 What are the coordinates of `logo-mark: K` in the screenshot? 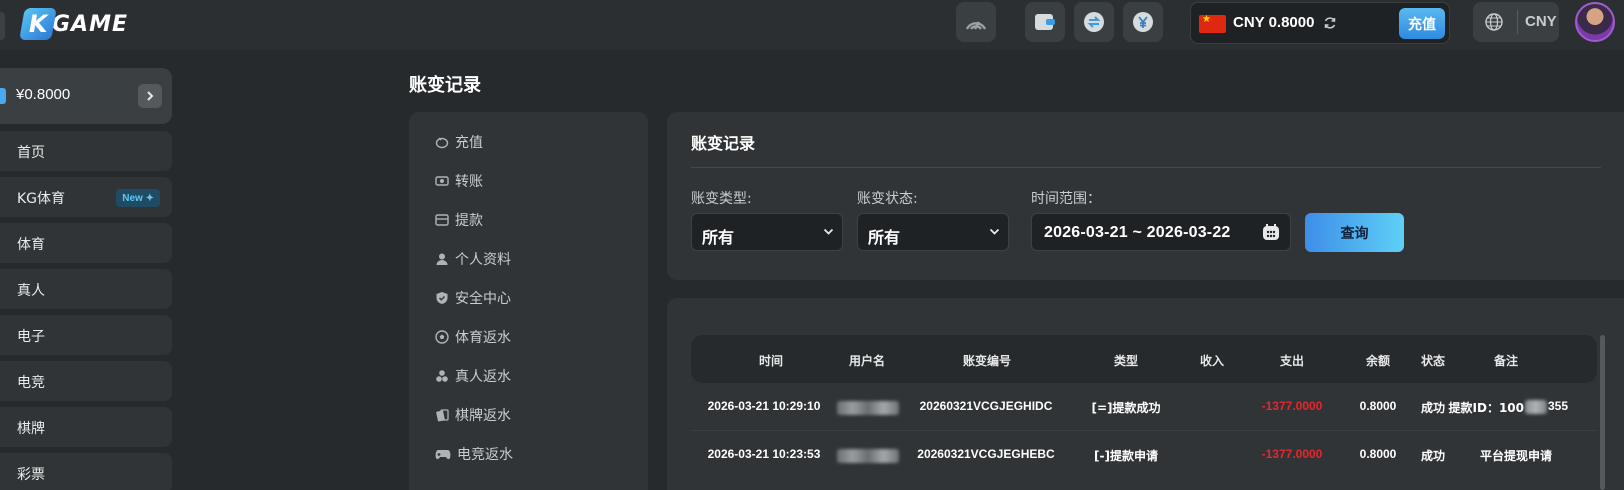 It's located at (38, 24).